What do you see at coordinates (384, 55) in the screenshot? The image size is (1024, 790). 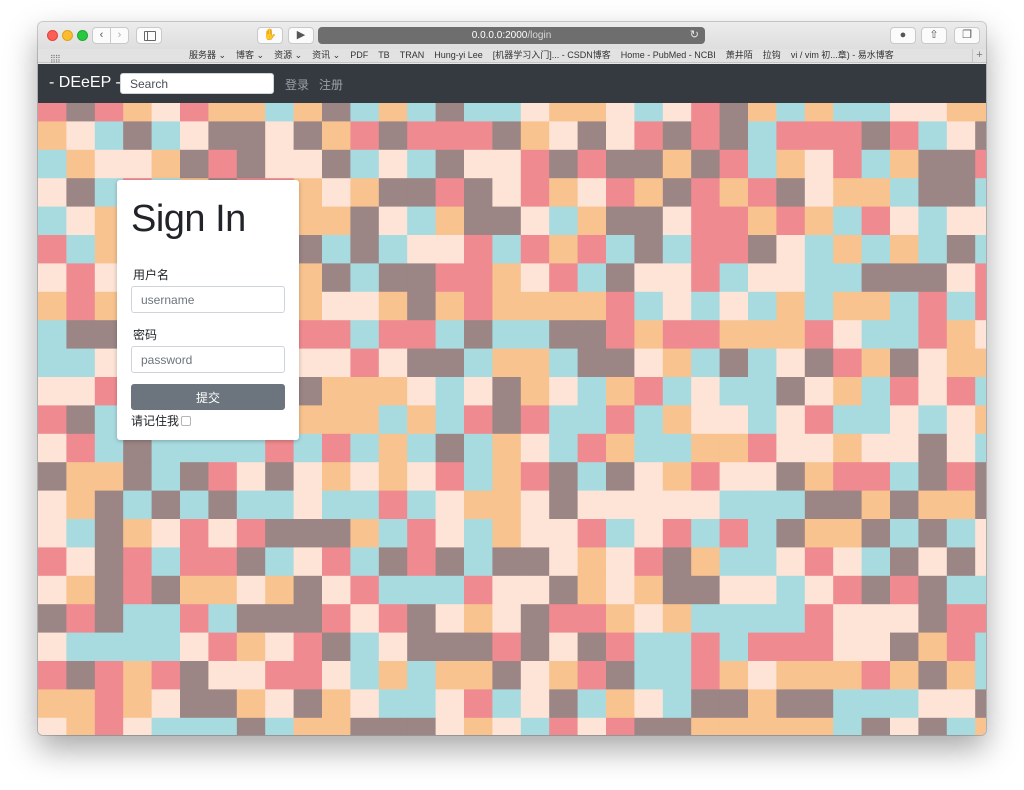 I see `bookmark-tb: TB` at bounding box center [384, 55].